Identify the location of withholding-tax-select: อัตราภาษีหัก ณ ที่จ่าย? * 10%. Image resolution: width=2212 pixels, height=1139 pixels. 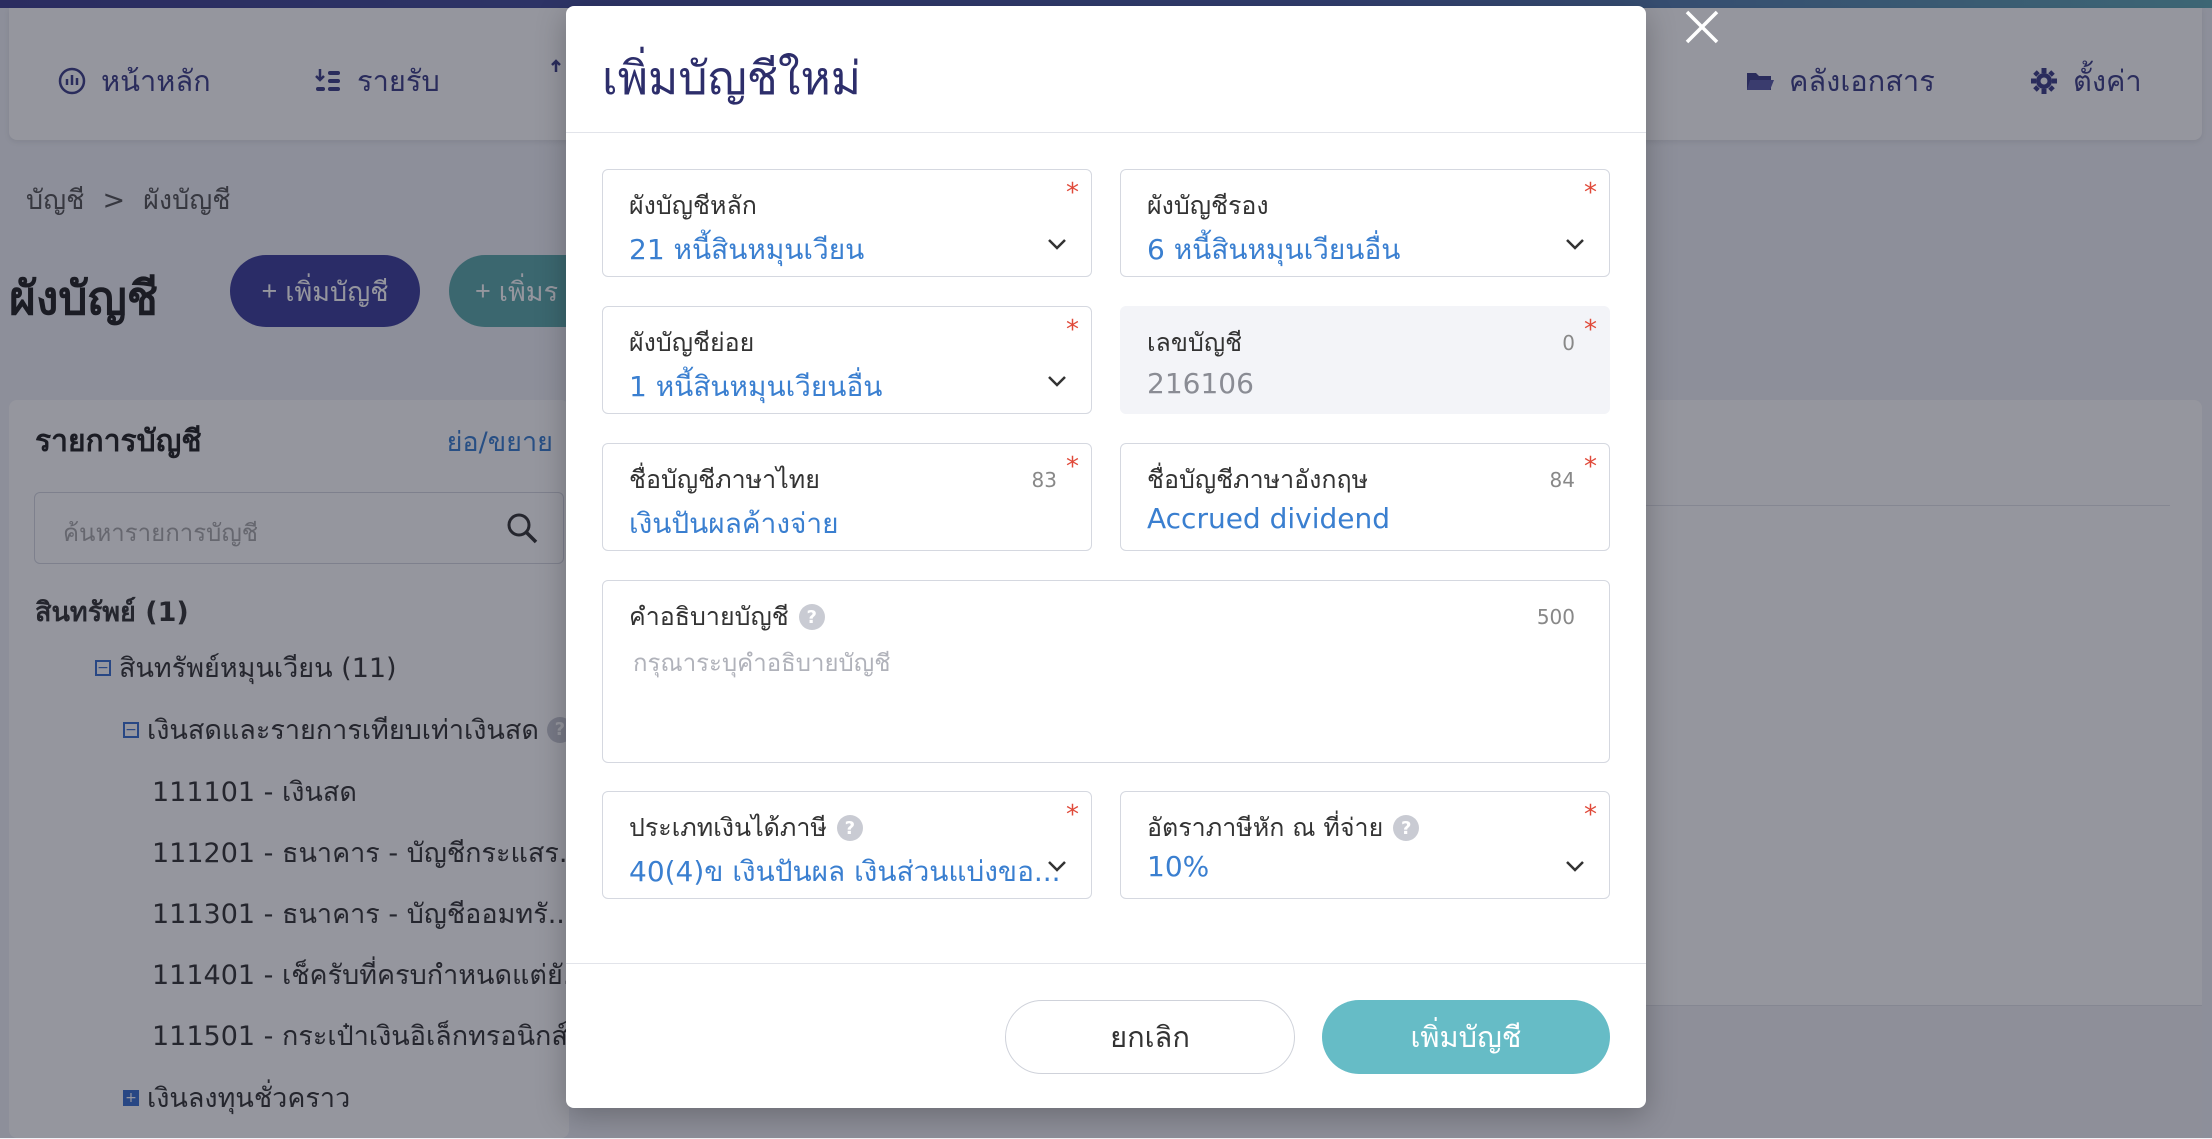
(1365, 845).